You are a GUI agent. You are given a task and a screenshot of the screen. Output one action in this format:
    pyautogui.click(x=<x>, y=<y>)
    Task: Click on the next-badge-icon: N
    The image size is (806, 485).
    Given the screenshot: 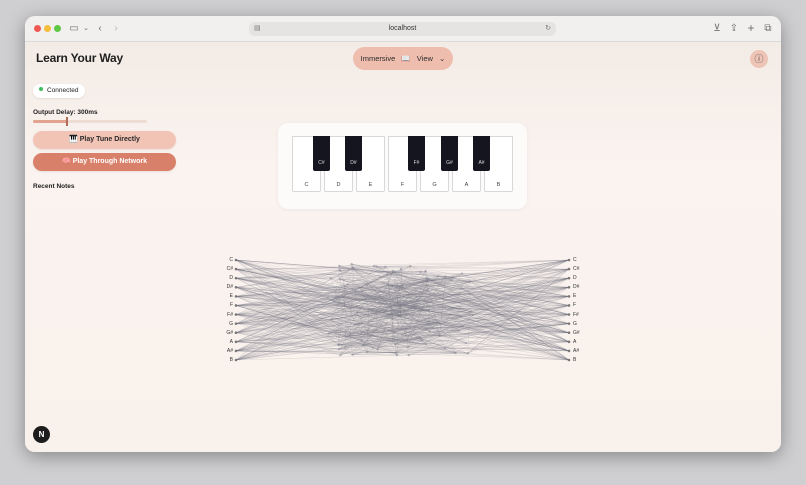 What is the action you would take?
    pyautogui.click(x=41, y=434)
    